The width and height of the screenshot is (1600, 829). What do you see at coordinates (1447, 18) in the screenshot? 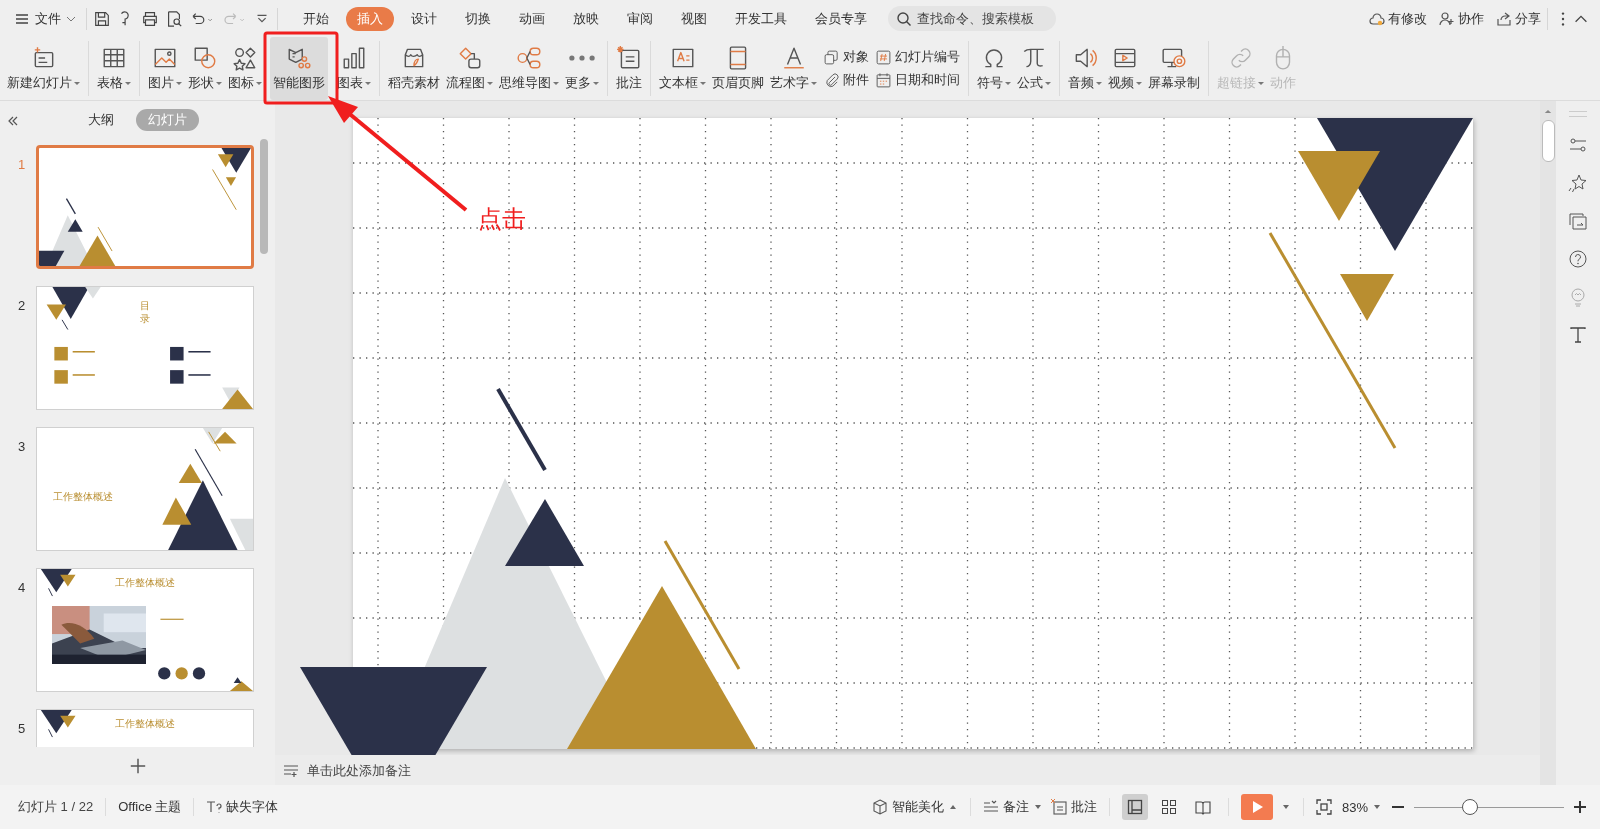
I see `add-person-icon` at bounding box center [1447, 18].